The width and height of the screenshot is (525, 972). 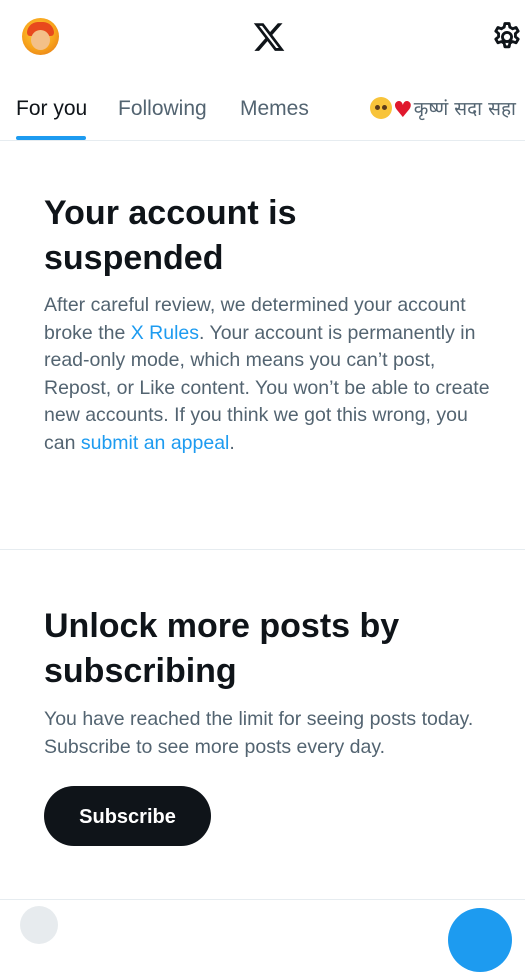 I want to click on timeline-tabs: For you Following Memes ♥कृष्णं सदा सहा, so click(x=262, y=109).